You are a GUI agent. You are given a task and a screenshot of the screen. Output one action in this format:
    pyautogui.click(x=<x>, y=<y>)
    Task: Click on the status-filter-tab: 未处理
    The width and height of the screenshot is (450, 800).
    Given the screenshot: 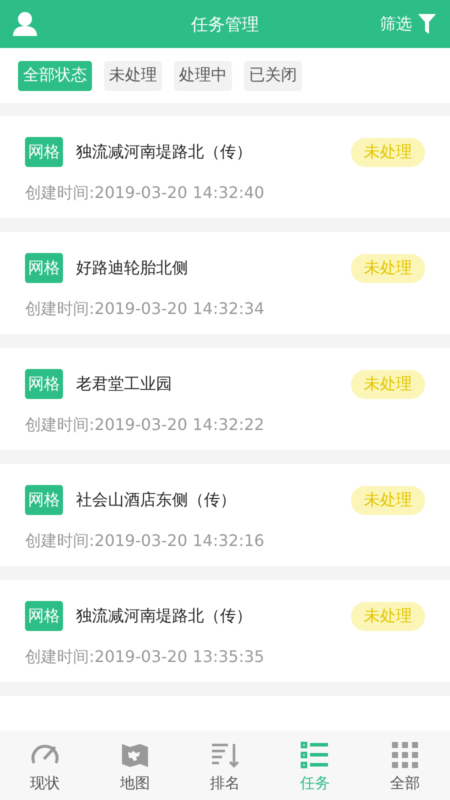 What is the action you would take?
    pyautogui.click(x=133, y=75)
    